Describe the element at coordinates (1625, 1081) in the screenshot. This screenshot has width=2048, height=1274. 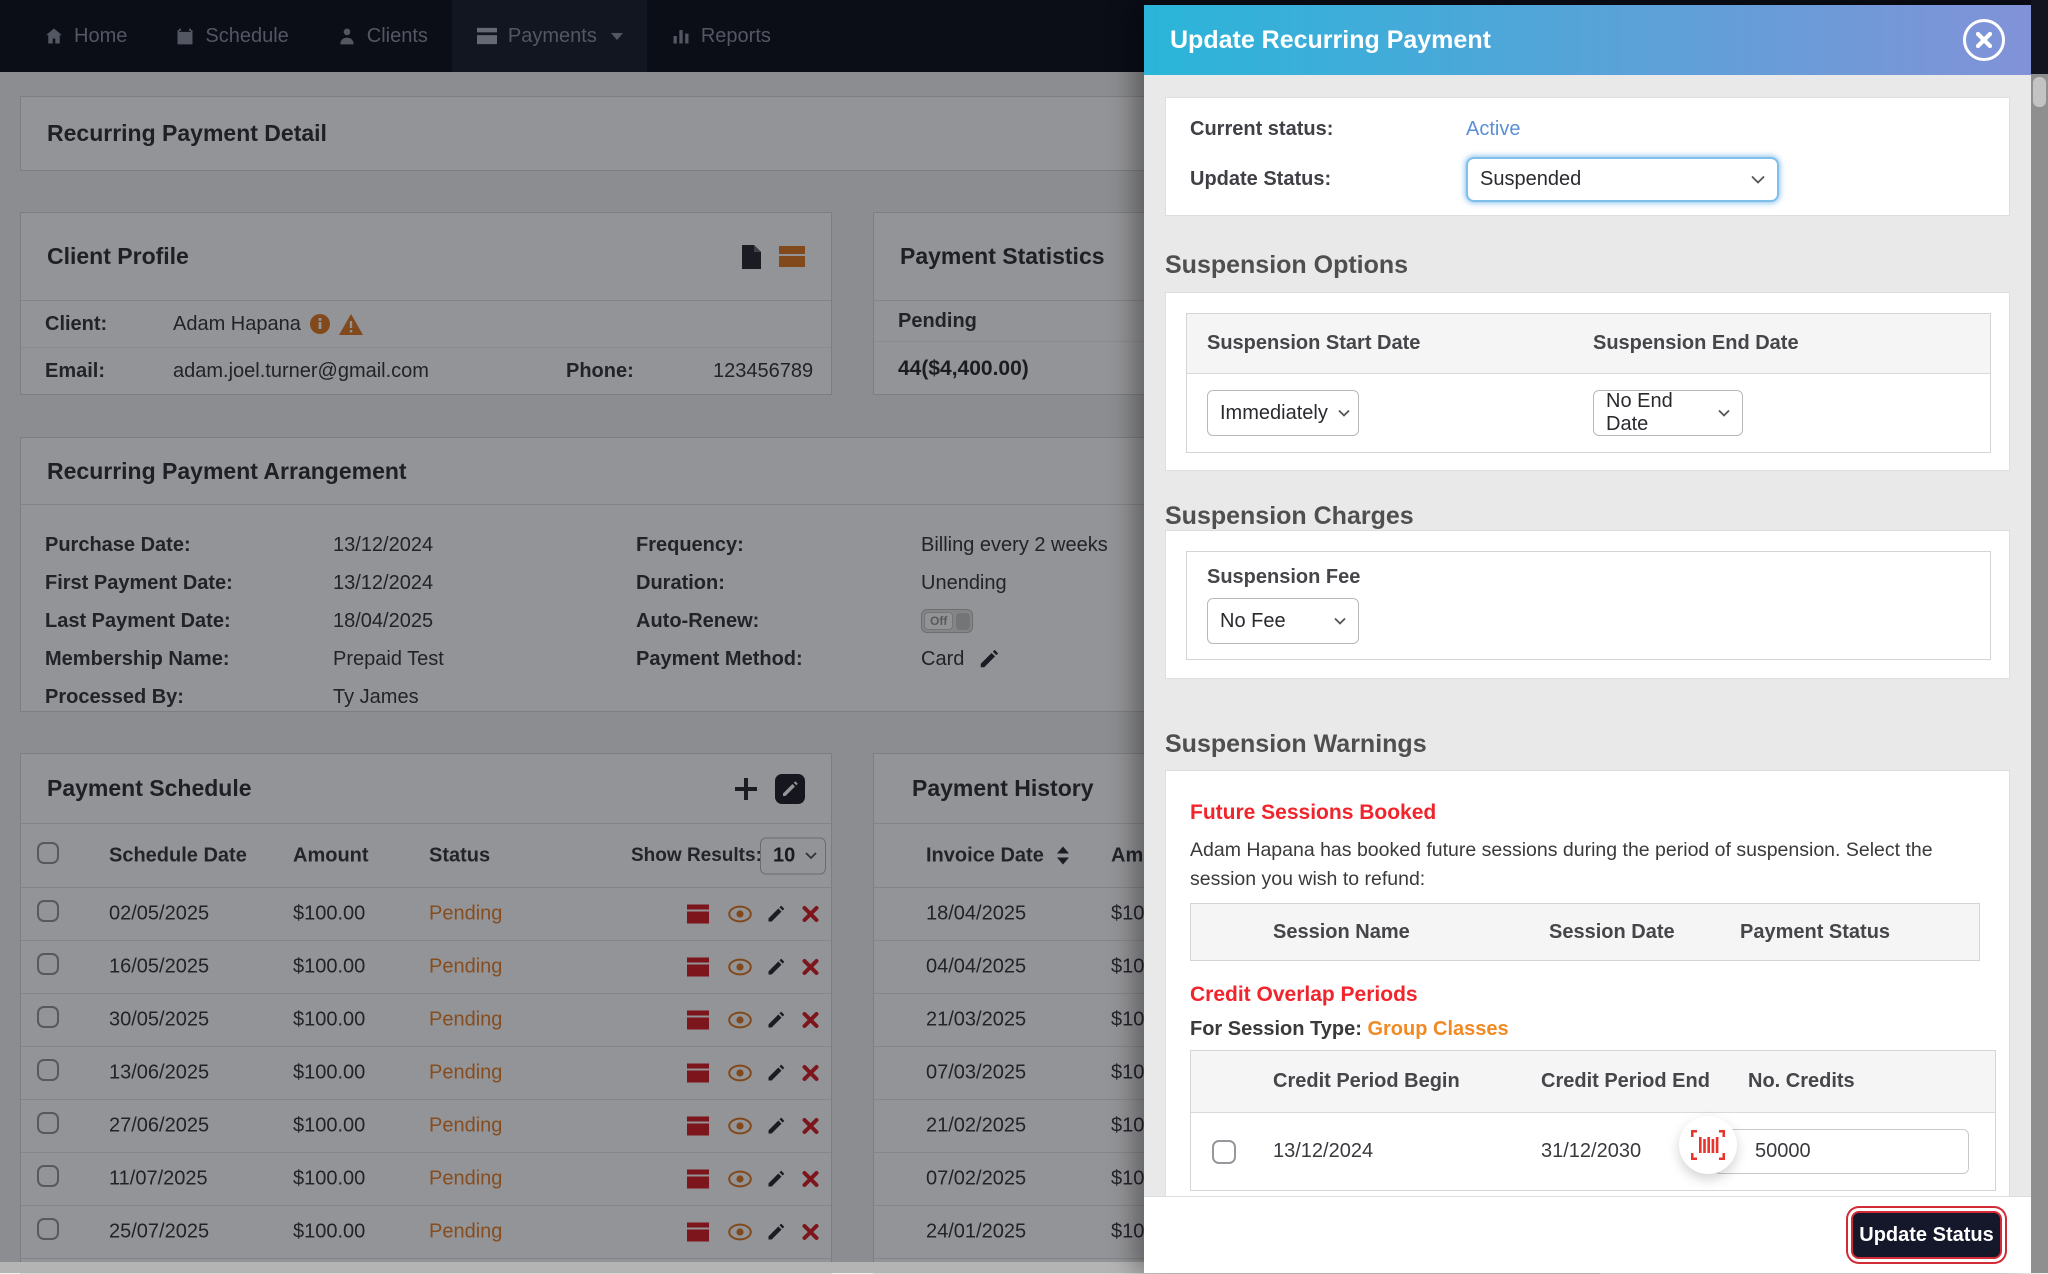
I see `credit-period-end-header: Credit Period End` at that location.